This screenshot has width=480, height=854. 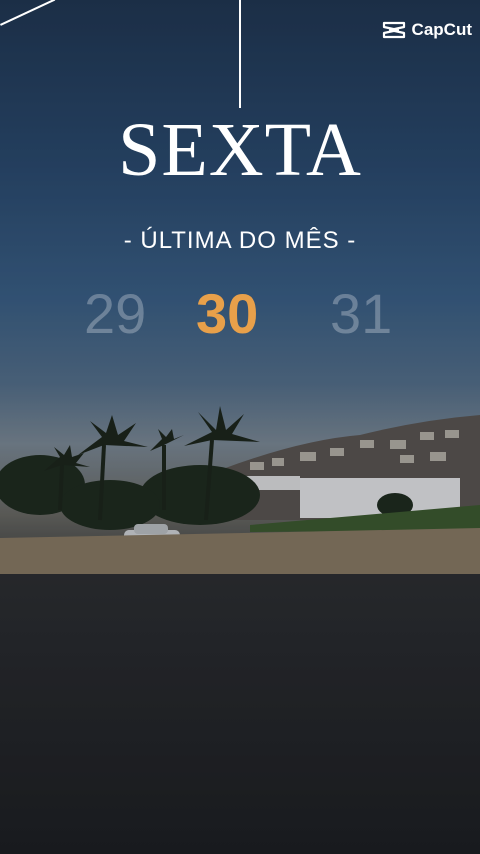 What do you see at coordinates (115, 313) in the screenshot?
I see `day-previous: 29` at bounding box center [115, 313].